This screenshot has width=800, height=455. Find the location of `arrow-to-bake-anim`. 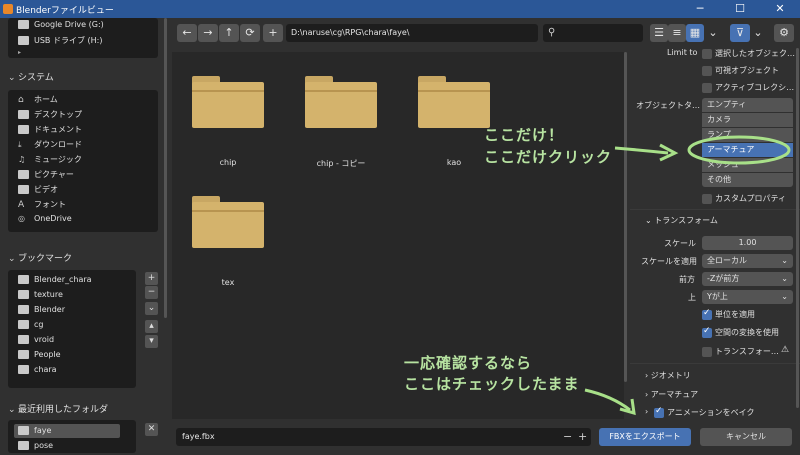

arrow-to-bake-anim is located at coordinates (607, 400).